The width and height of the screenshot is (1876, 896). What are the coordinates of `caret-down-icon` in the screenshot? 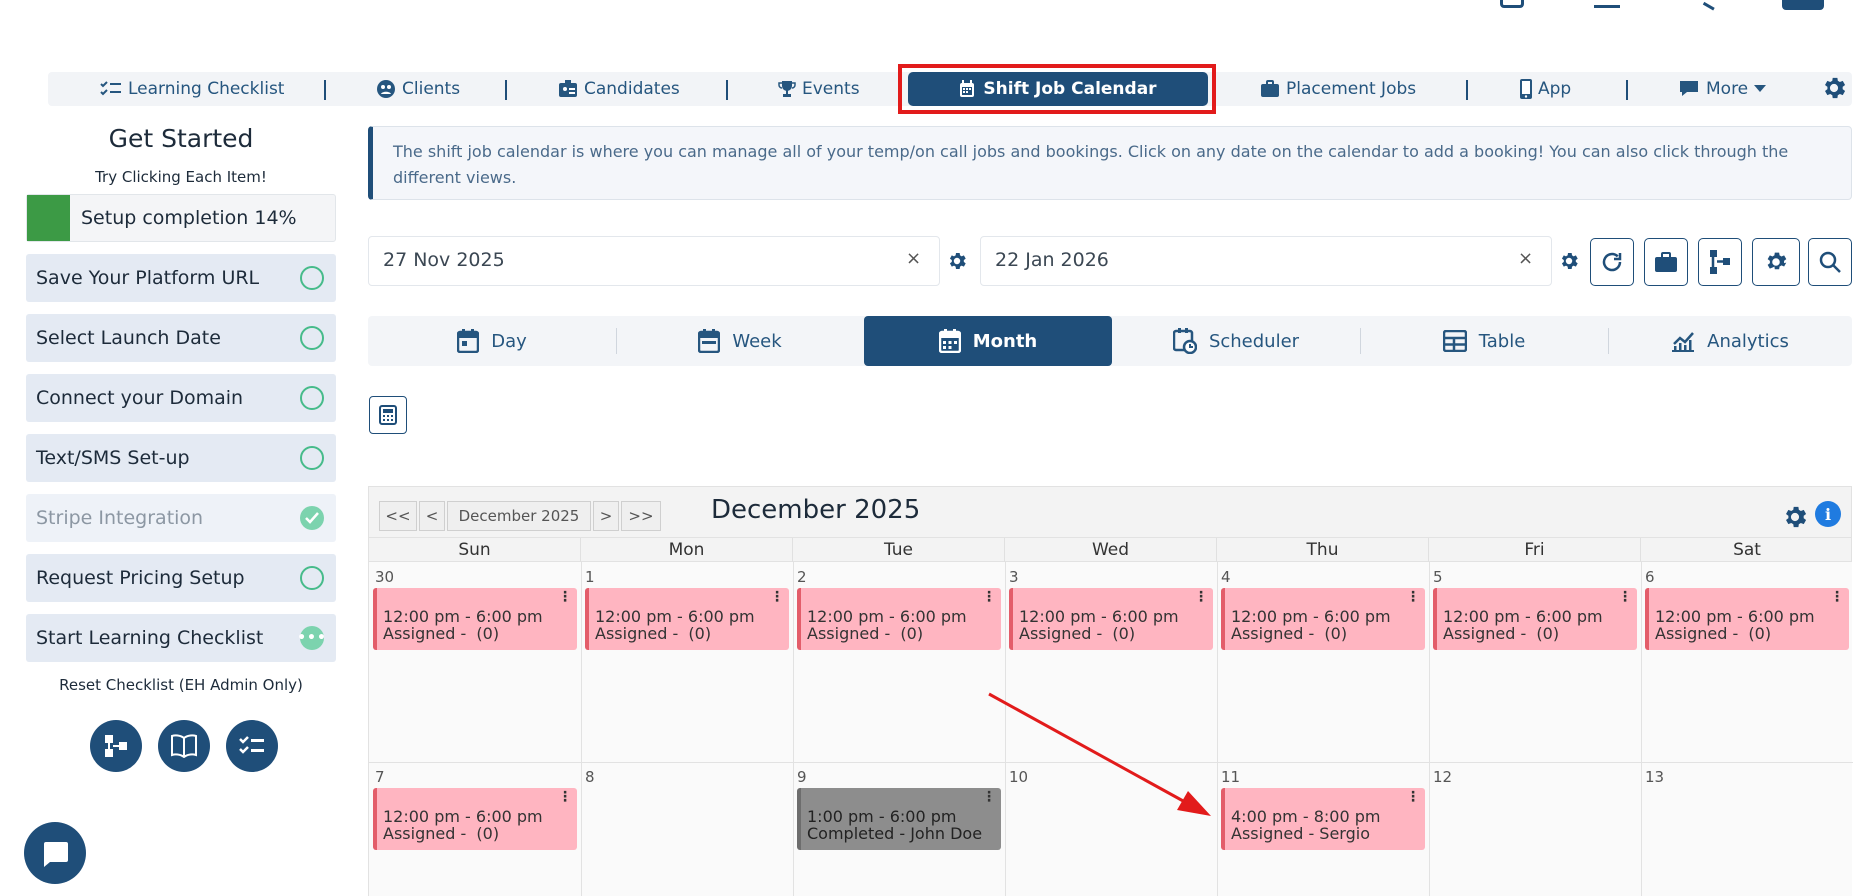 It's located at (1760, 89).